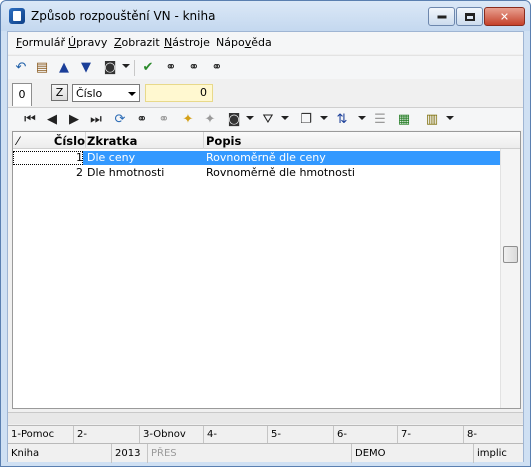 The width and height of the screenshot is (531, 467). I want to click on search-value-input: 0, so click(179, 93).